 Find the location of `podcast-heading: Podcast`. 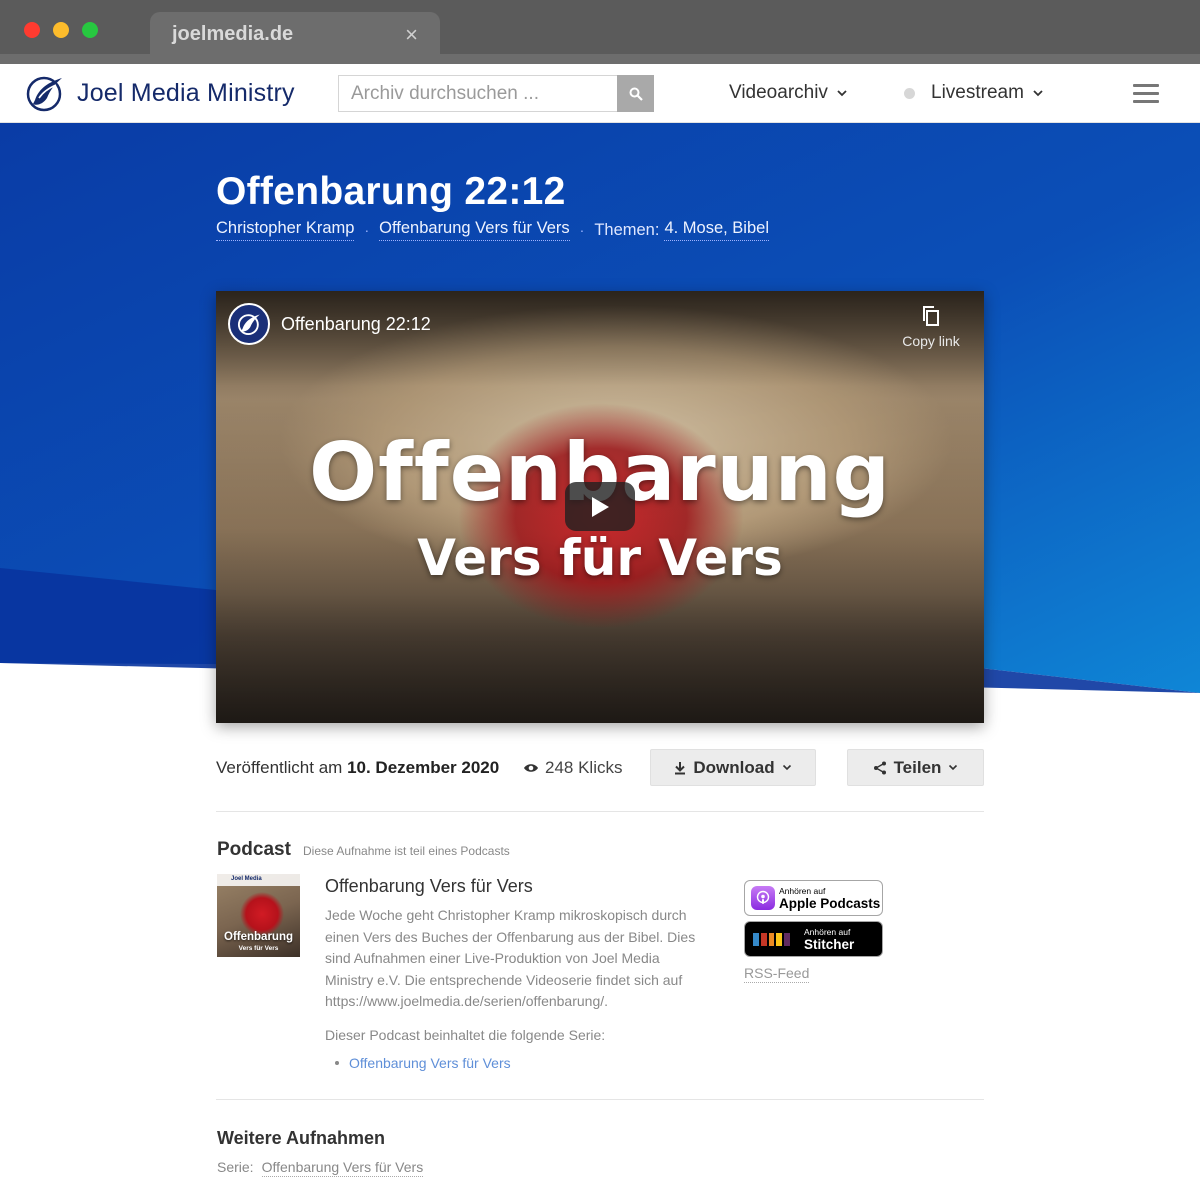

podcast-heading: Podcast is located at coordinates (254, 849).